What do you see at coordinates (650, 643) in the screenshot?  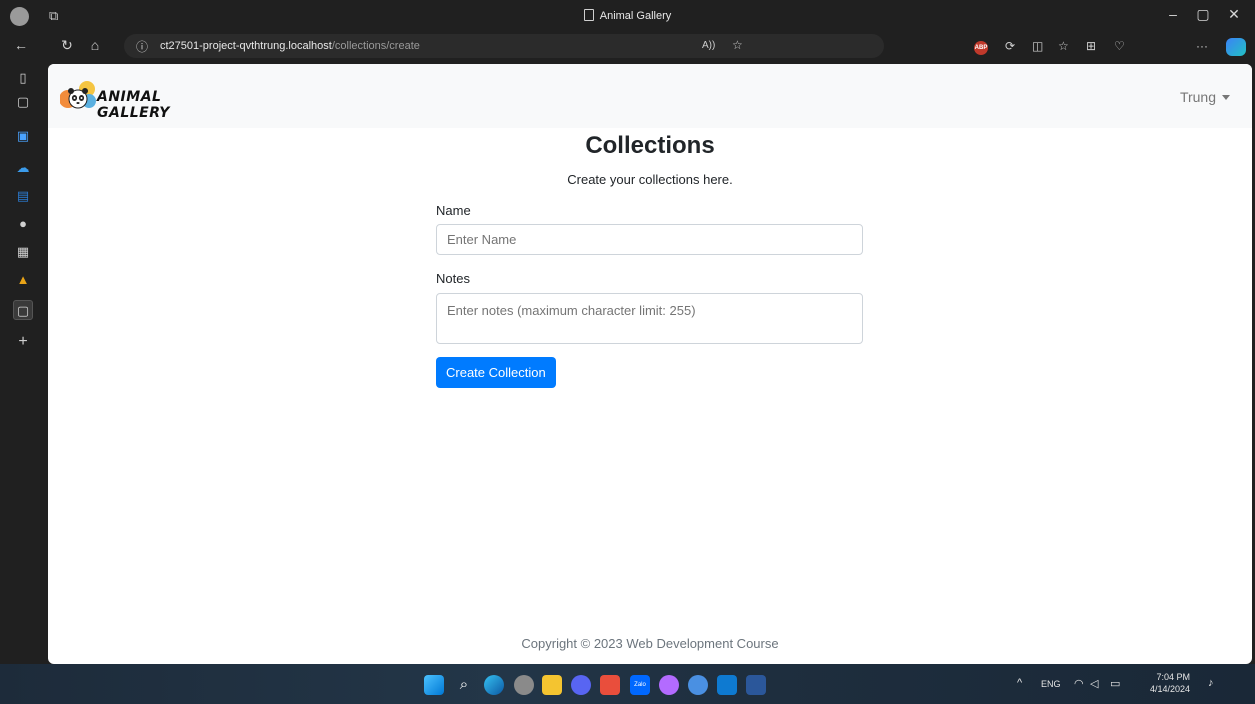 I see `page-footer: Copyright © 2023 Web Development Course` at bounding box center [650, 643].